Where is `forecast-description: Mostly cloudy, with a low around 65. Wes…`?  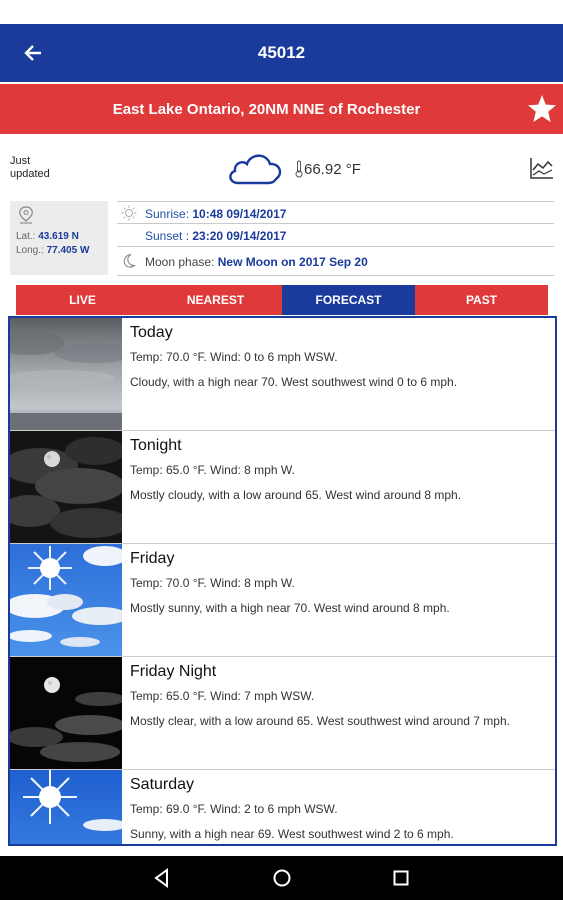
forecast-description: Mostly cloudy, with a low around 65. Wes… is located at coordinates (296, 495).